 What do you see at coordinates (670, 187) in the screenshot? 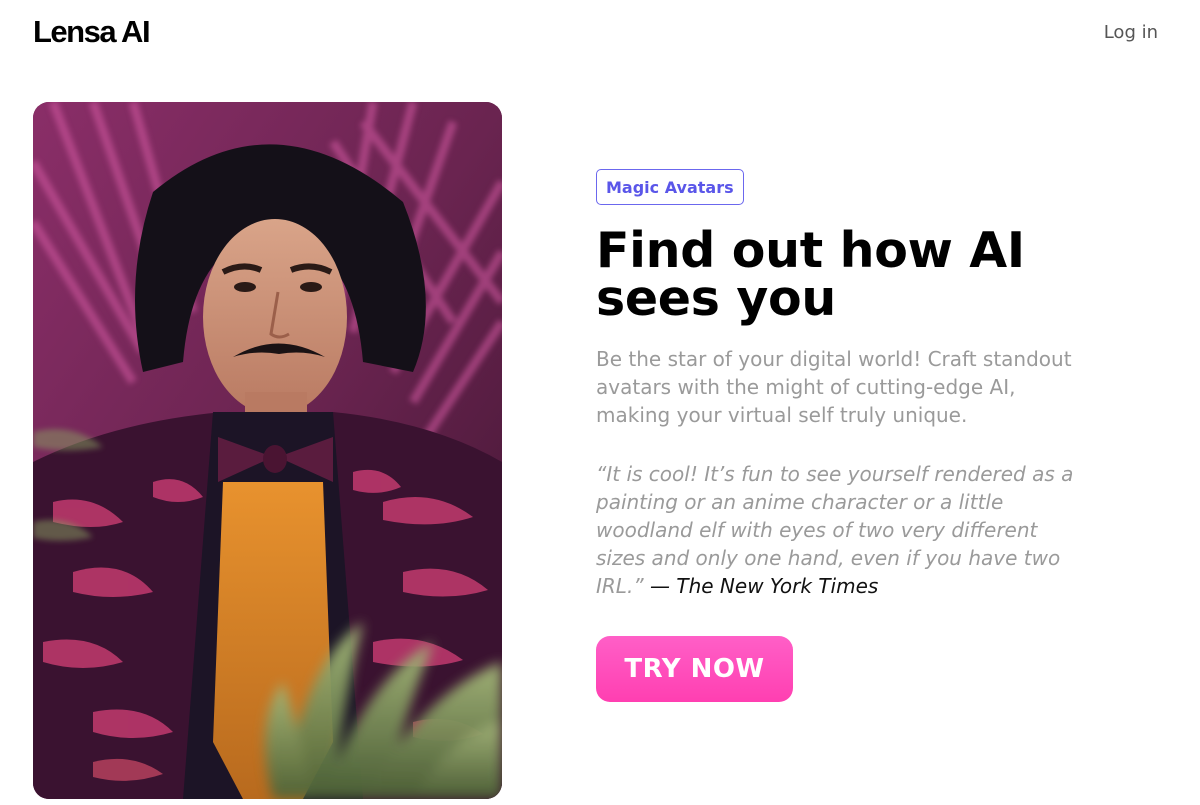
I see `magic-avatars-badge: Magic Avatars` at bounding box center [670, 187].